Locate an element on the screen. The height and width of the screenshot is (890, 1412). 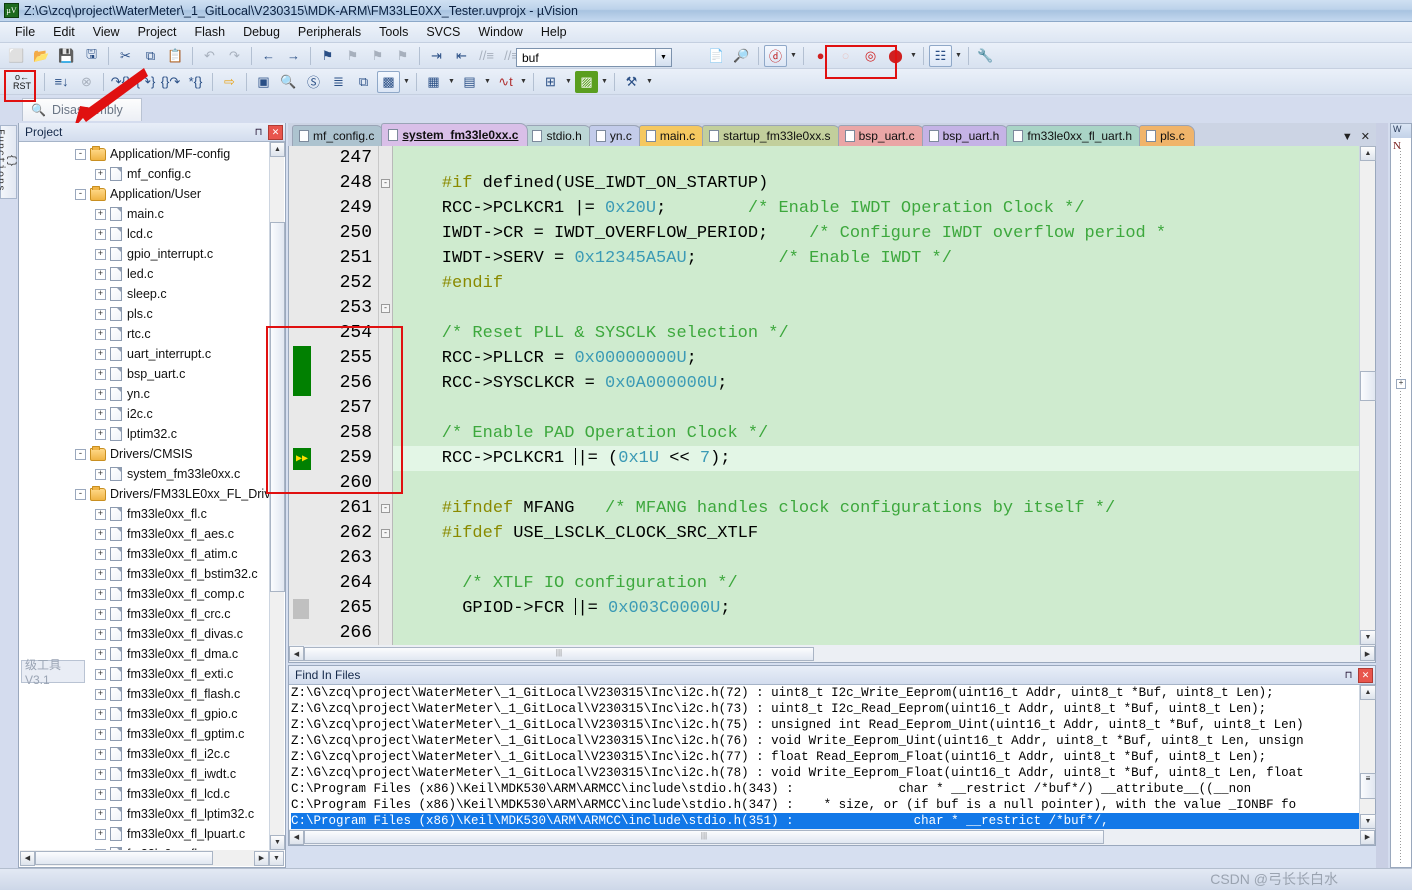
tree-file-node: + fm33le0xx_fl_iwdt.c is located at coordinates (152, 774).